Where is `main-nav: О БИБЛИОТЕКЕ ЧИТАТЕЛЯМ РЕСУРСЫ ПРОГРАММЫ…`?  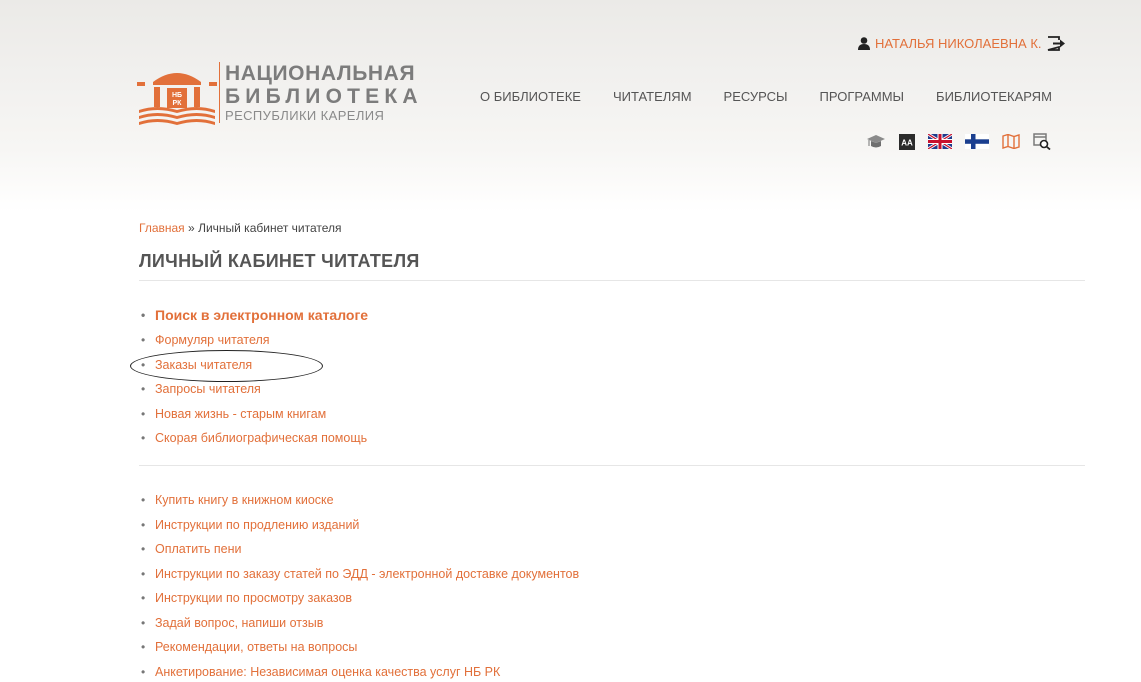 main-nav: О БИБЛИОТЕКЕ ЧИТАТЕЛЯМ РЕСУРСЫ ПРОГРАММЫ… is located at coordinates (766, 96).